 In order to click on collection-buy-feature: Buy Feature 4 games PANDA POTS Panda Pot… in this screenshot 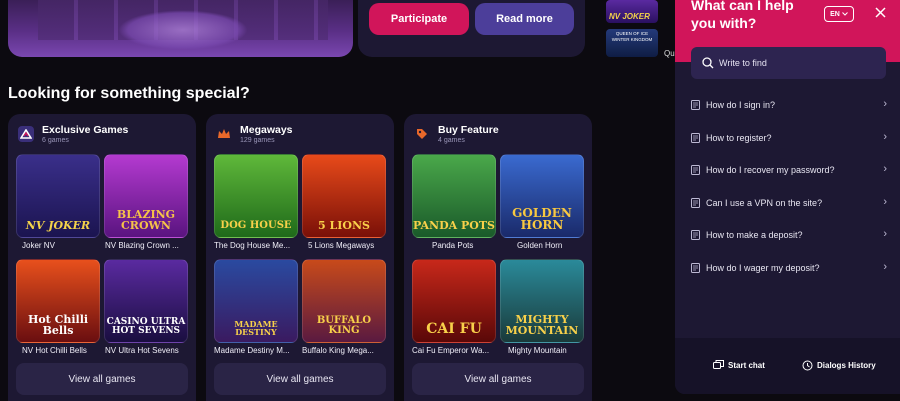, I will do `click(498, 257)`.